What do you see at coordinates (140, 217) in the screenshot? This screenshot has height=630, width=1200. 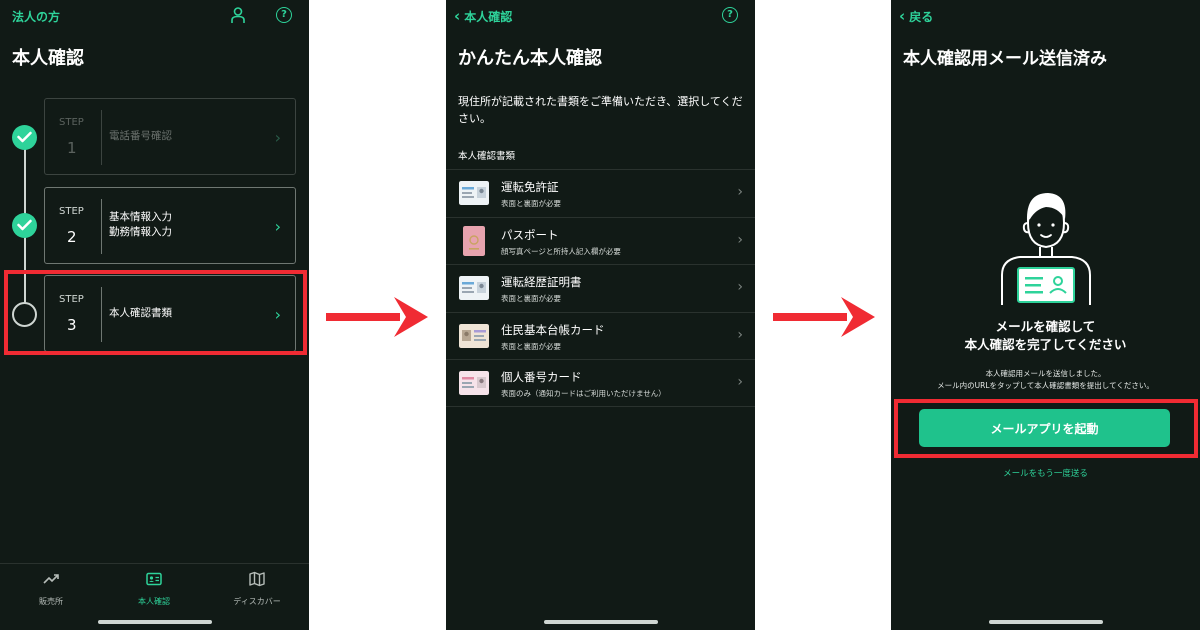 I see `step-title: 基本情報入力` at bounding box center [140, 217].